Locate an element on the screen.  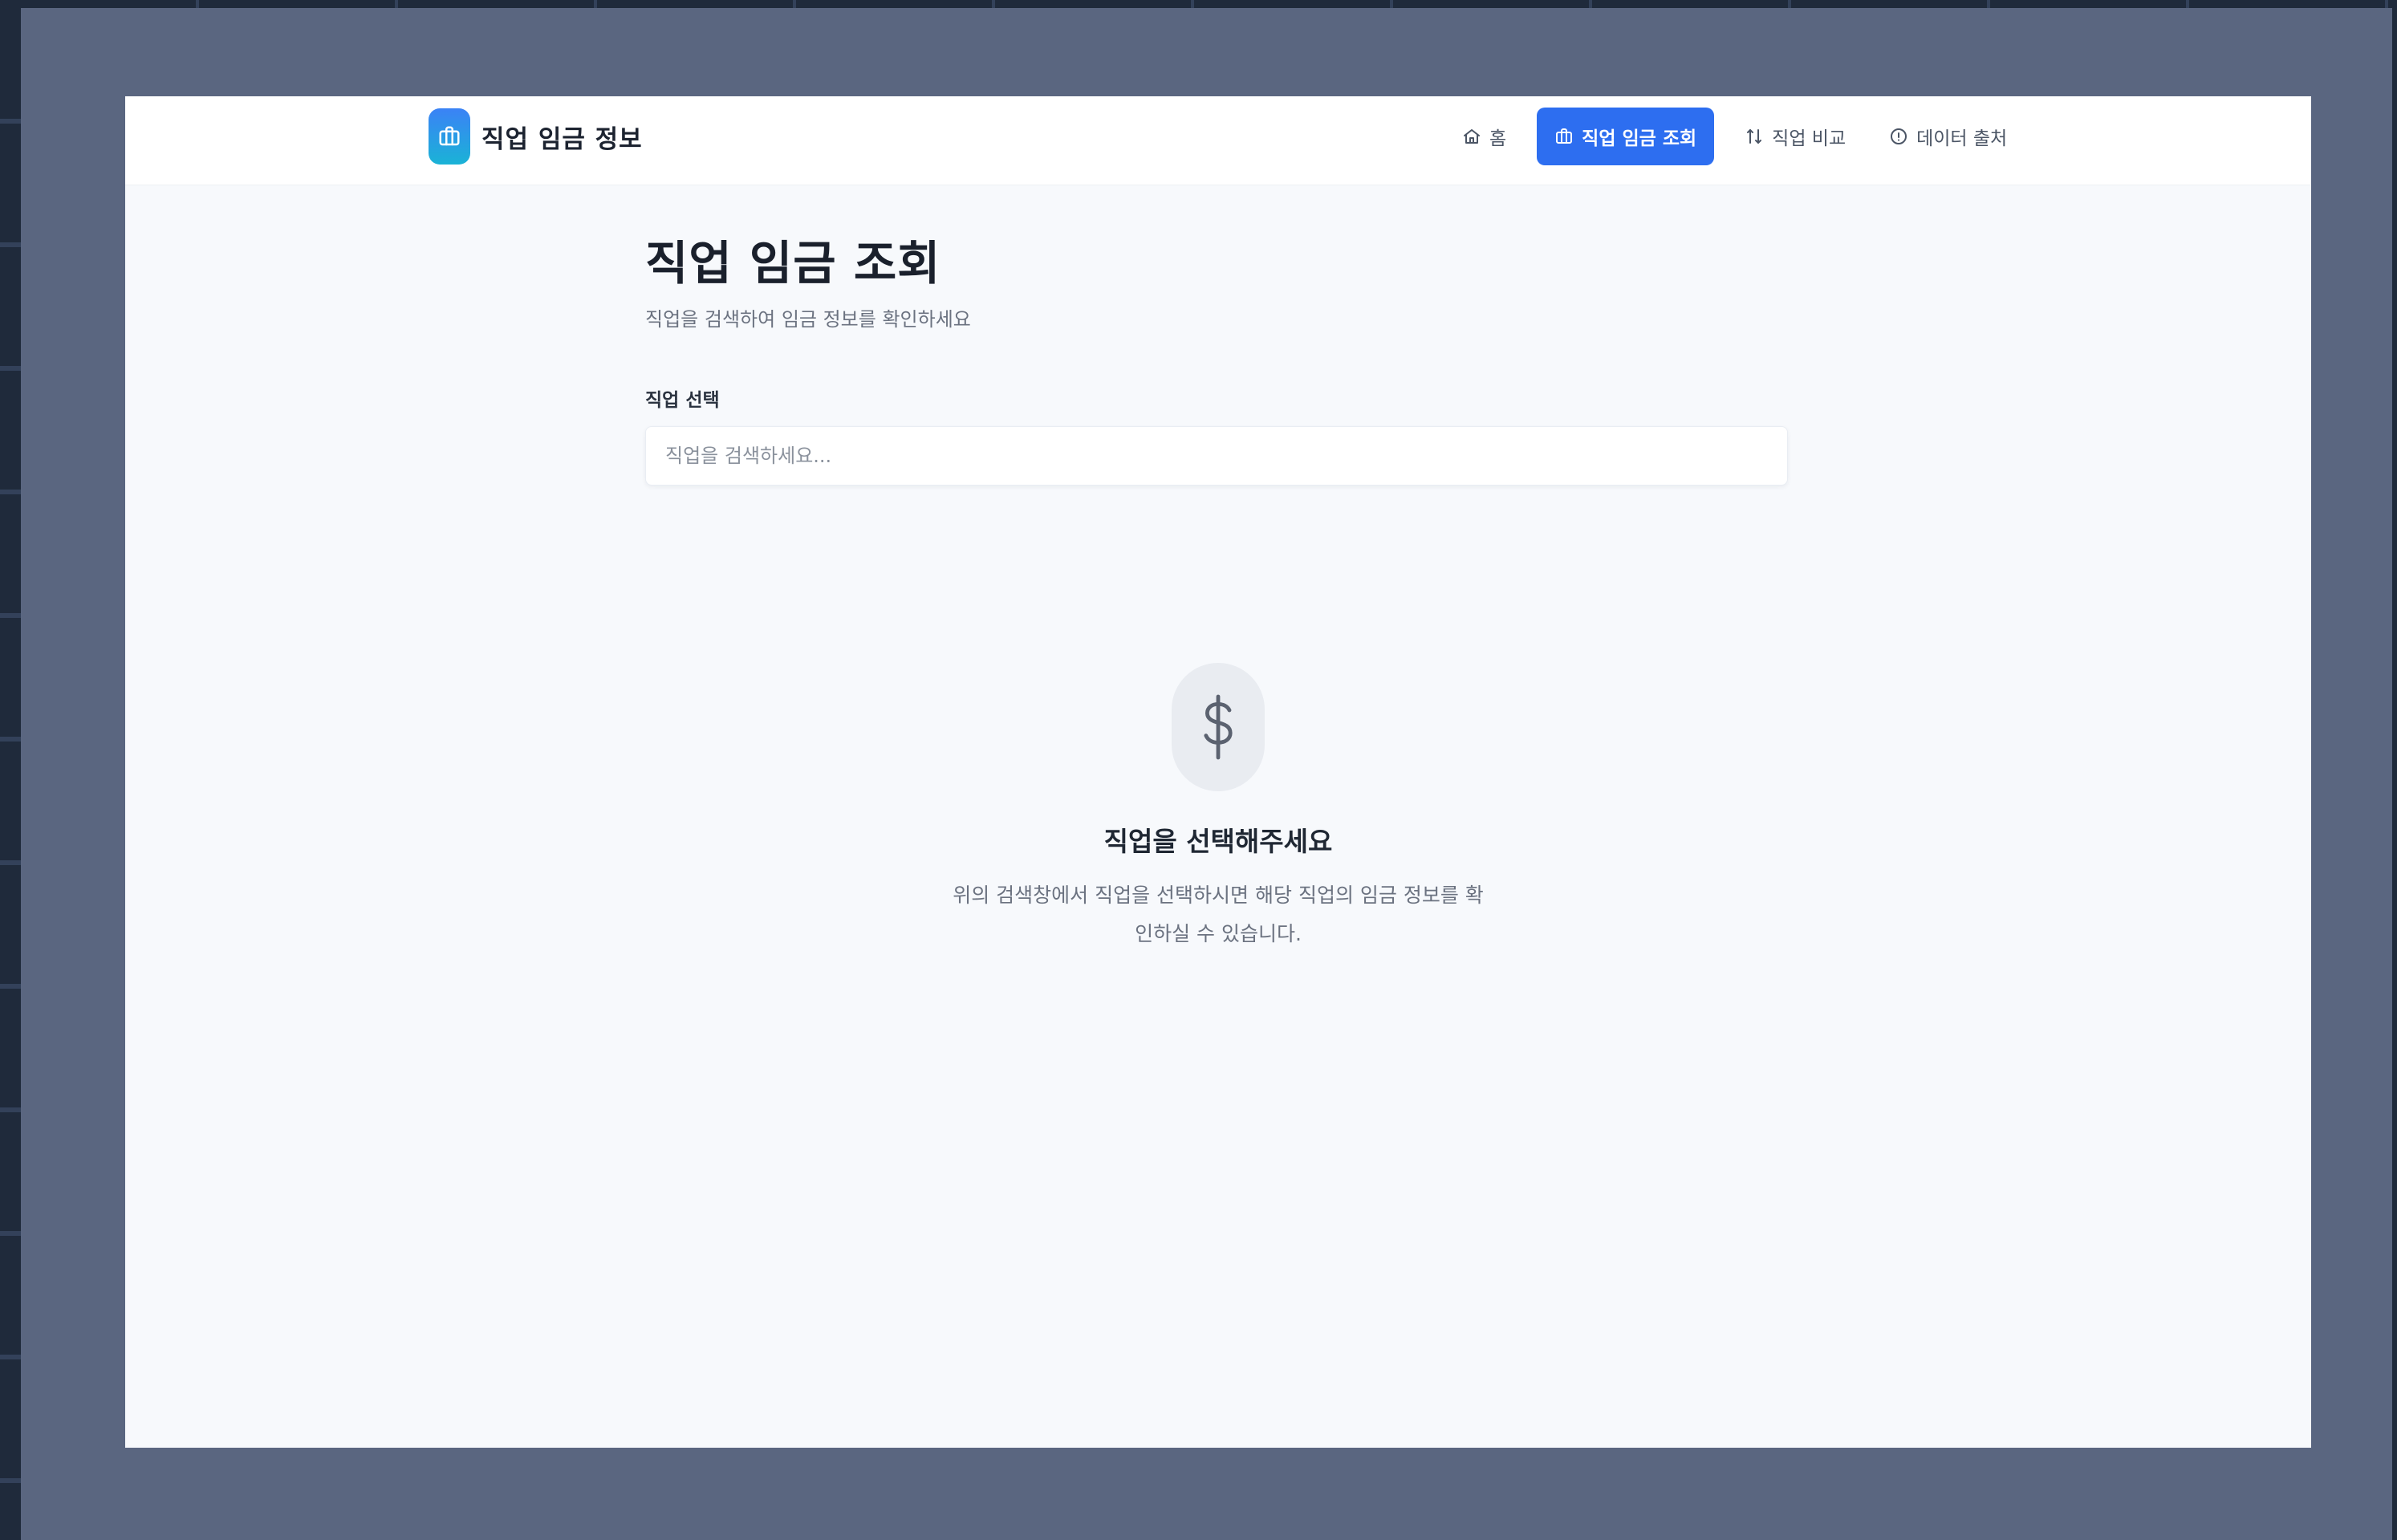
desktop-left-strip is located at coordinates (11, 770).